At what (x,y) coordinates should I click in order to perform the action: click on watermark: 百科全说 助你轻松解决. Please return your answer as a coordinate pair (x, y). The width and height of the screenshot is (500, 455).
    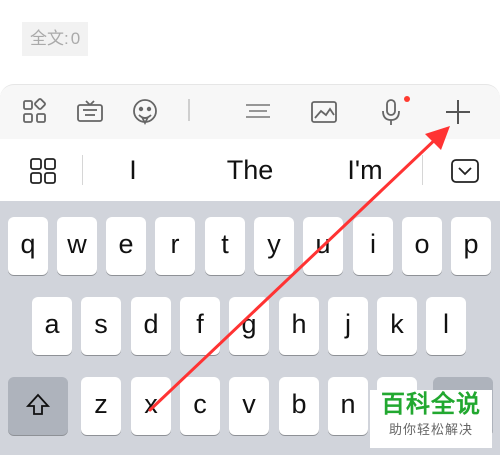
    Looking at the image, I should click on (431, 419).